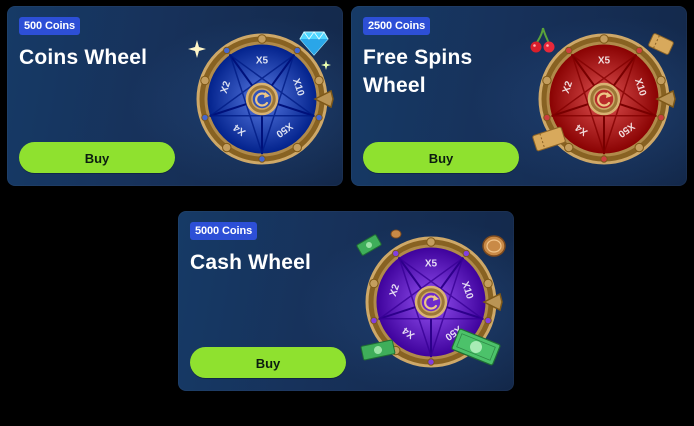 This screenshot has width=694, height=426. What do you see at coordinates (224, 231) in the screenshot?
I see `price-badge: 5000 Coins` at bounding box center [224, 231].